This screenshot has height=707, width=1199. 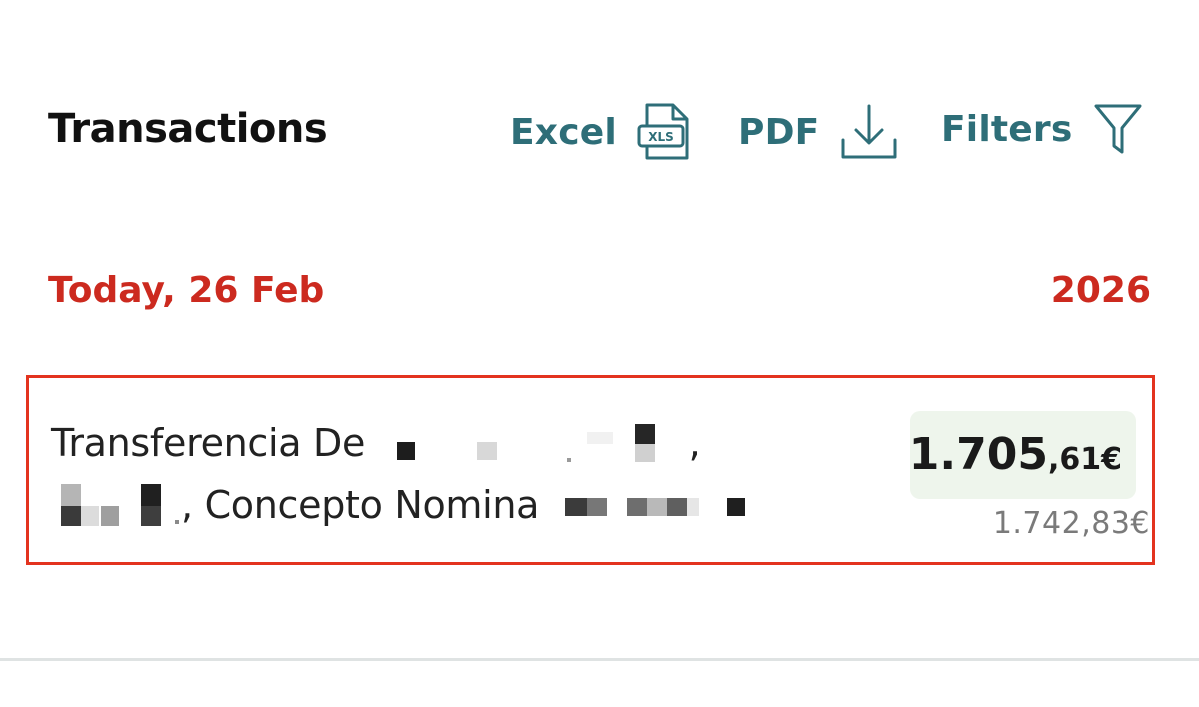 I want to click on date-label: Today, 26 Feb, so click(x=186, y=290).